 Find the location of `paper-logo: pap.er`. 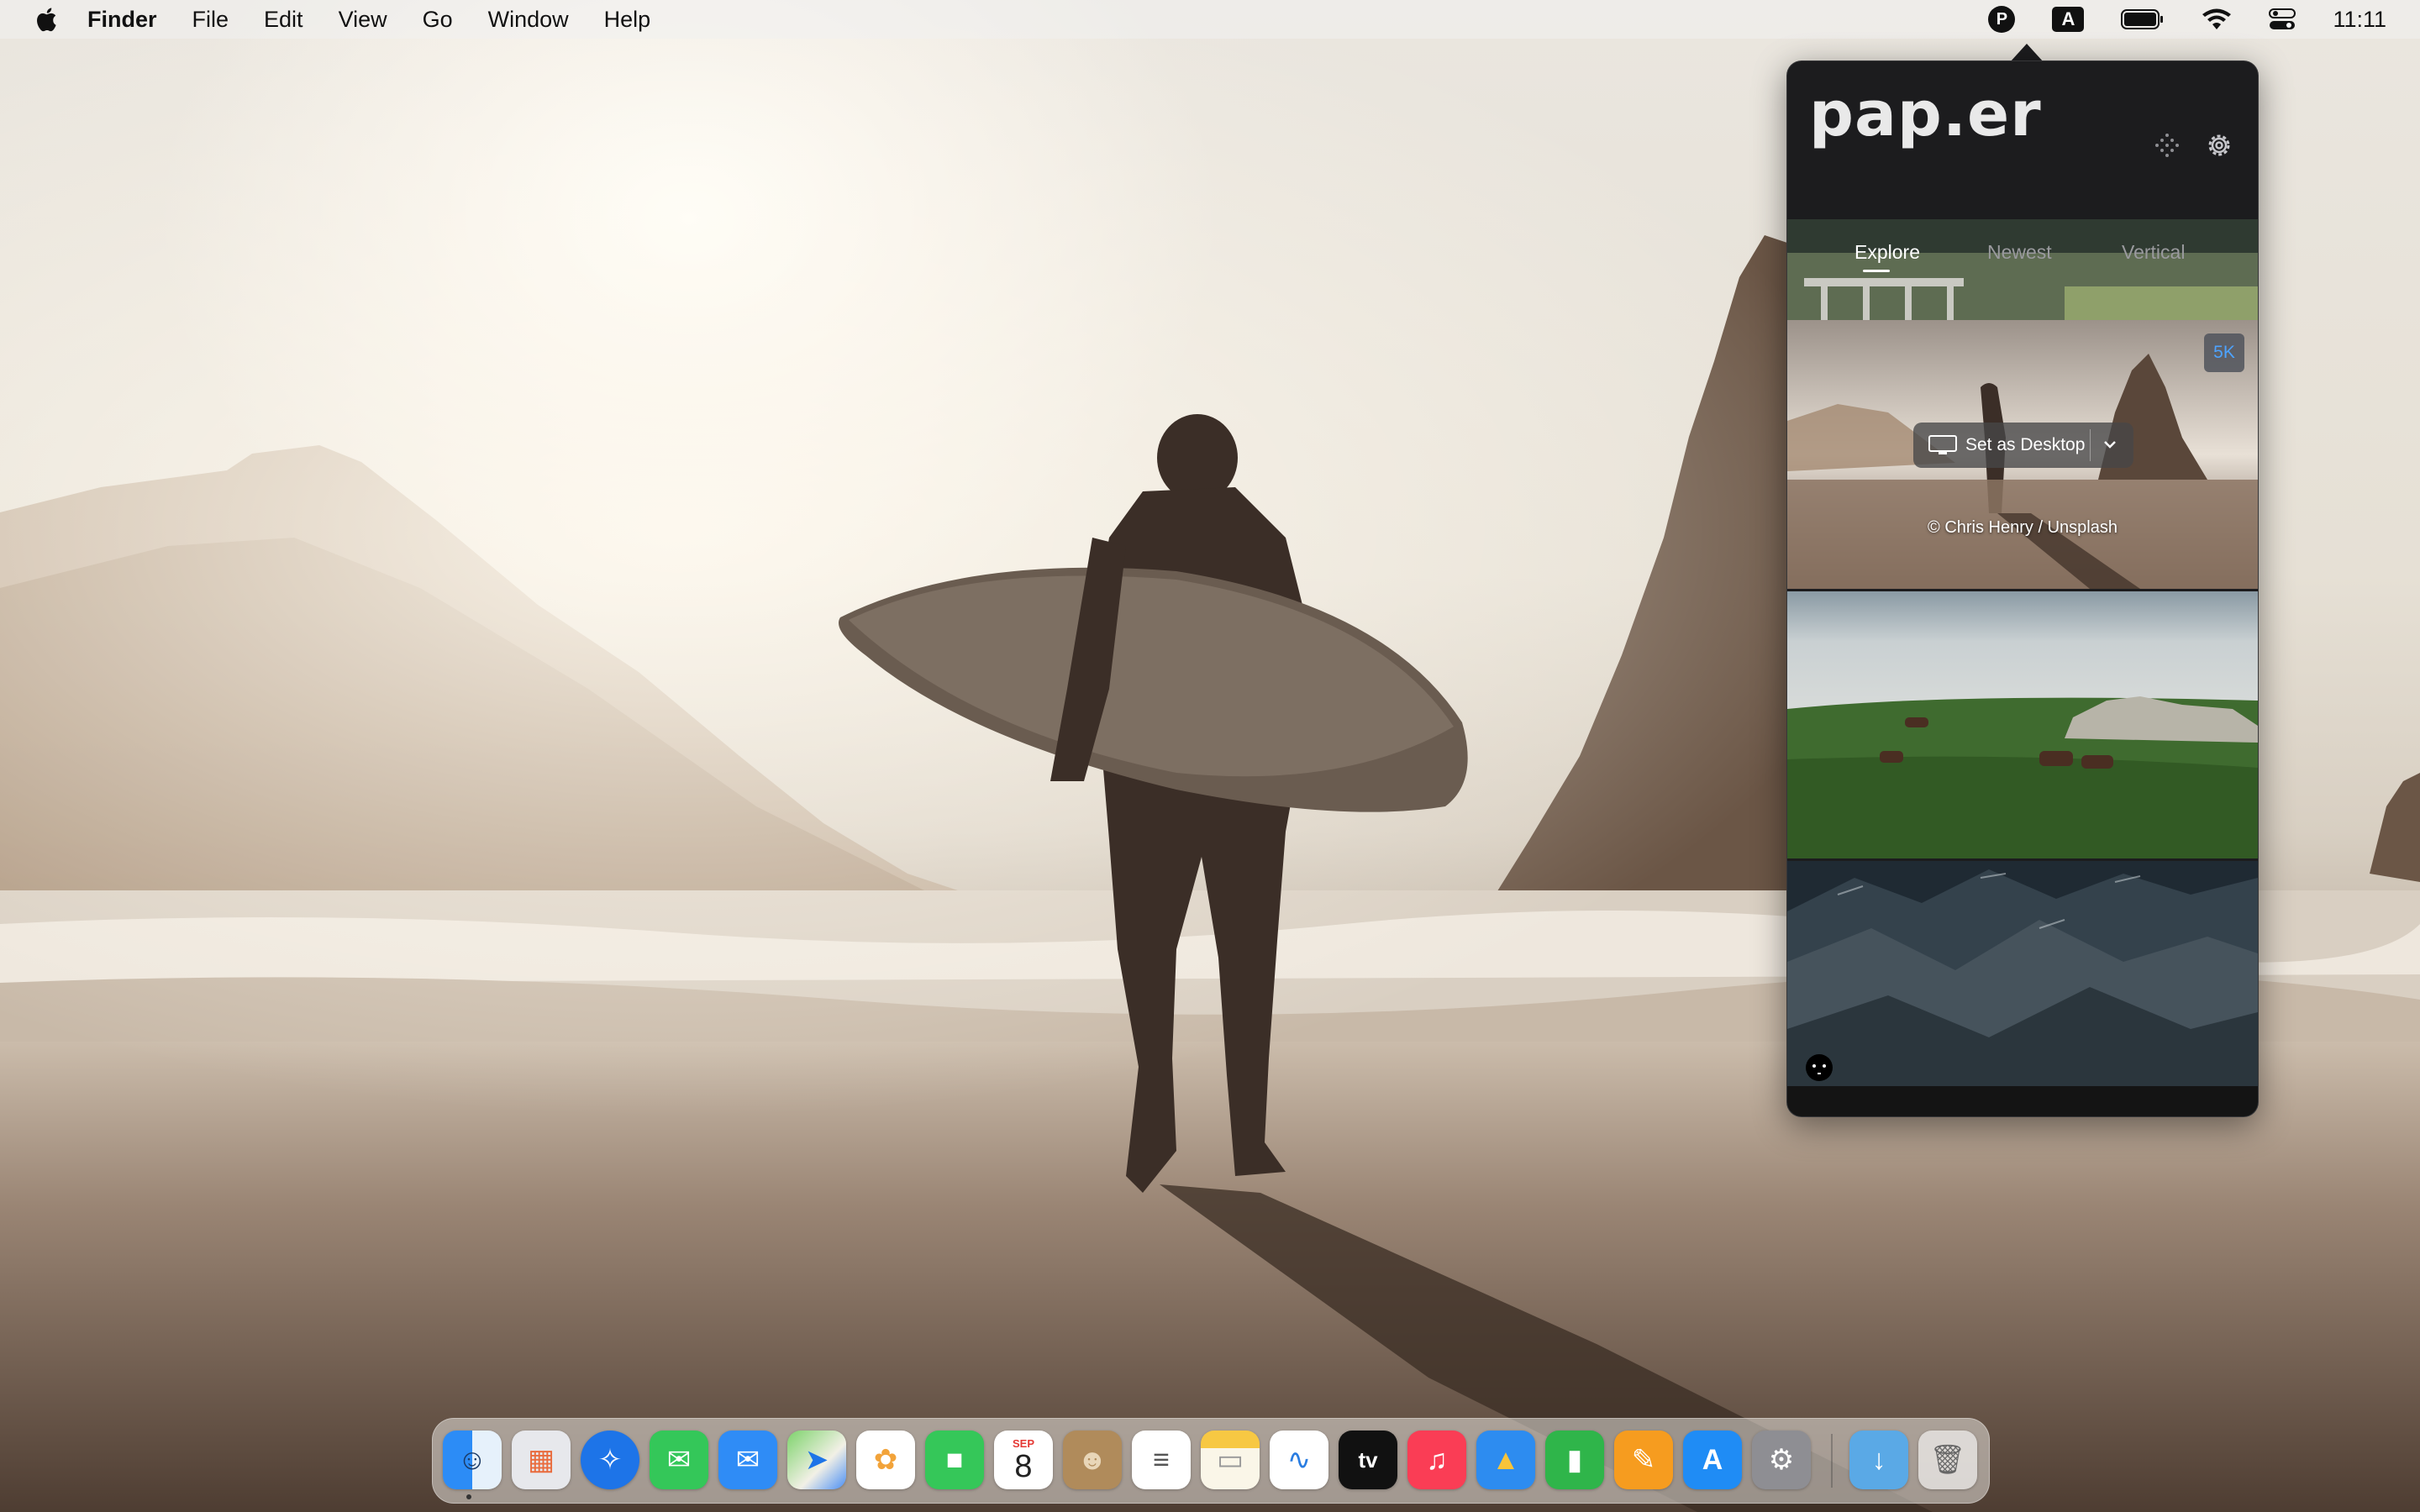

paper-logo: pap.er is located at coordinates (1925, 114).